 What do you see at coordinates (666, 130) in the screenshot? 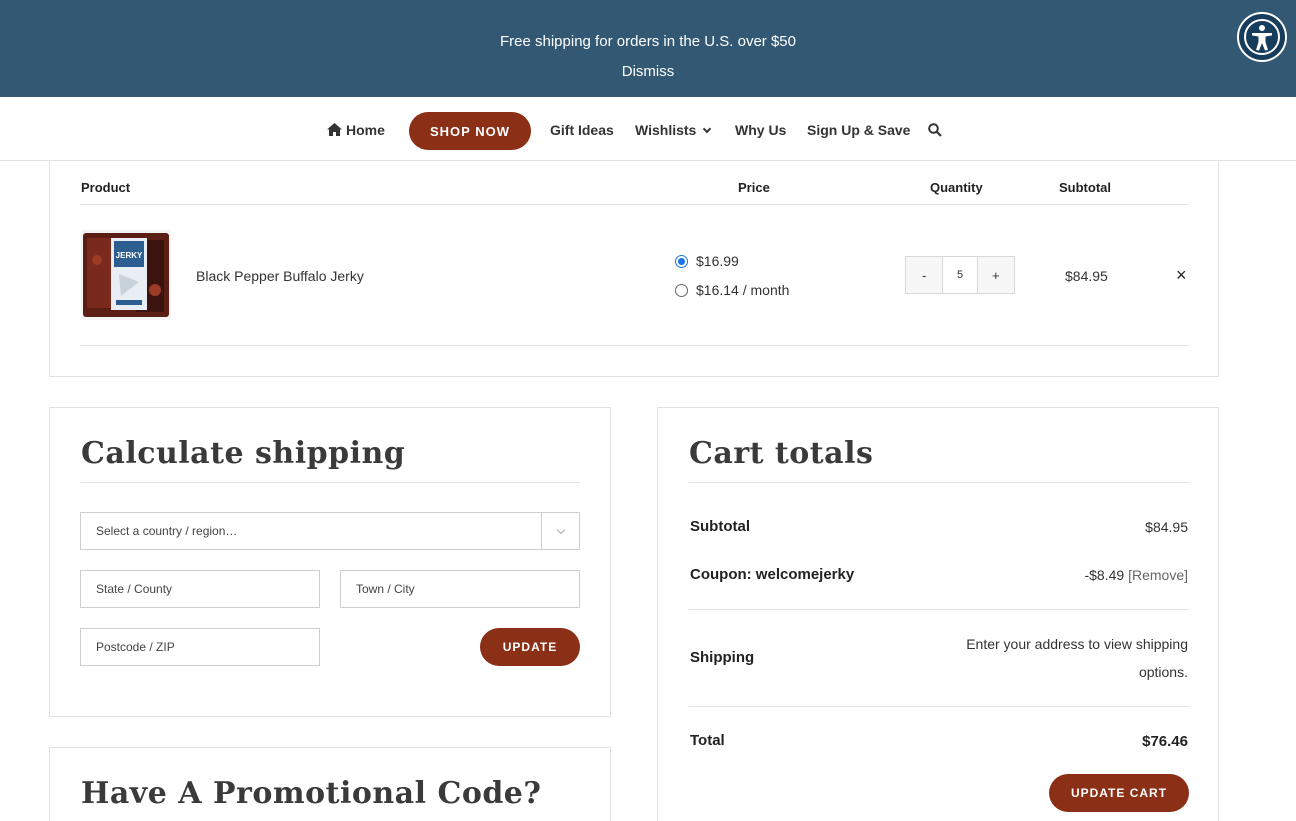
I see `nav-wishlists-label: Wishlists` at bounding box center [666, 130].